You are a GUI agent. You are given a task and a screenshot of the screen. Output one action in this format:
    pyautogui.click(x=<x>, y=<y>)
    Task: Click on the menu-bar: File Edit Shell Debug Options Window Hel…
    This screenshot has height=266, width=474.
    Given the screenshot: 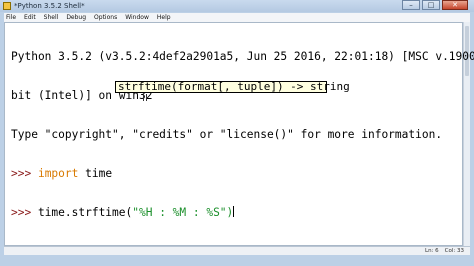 What is the action you would take?
    pyautogui.click(x=237, y=17)
    